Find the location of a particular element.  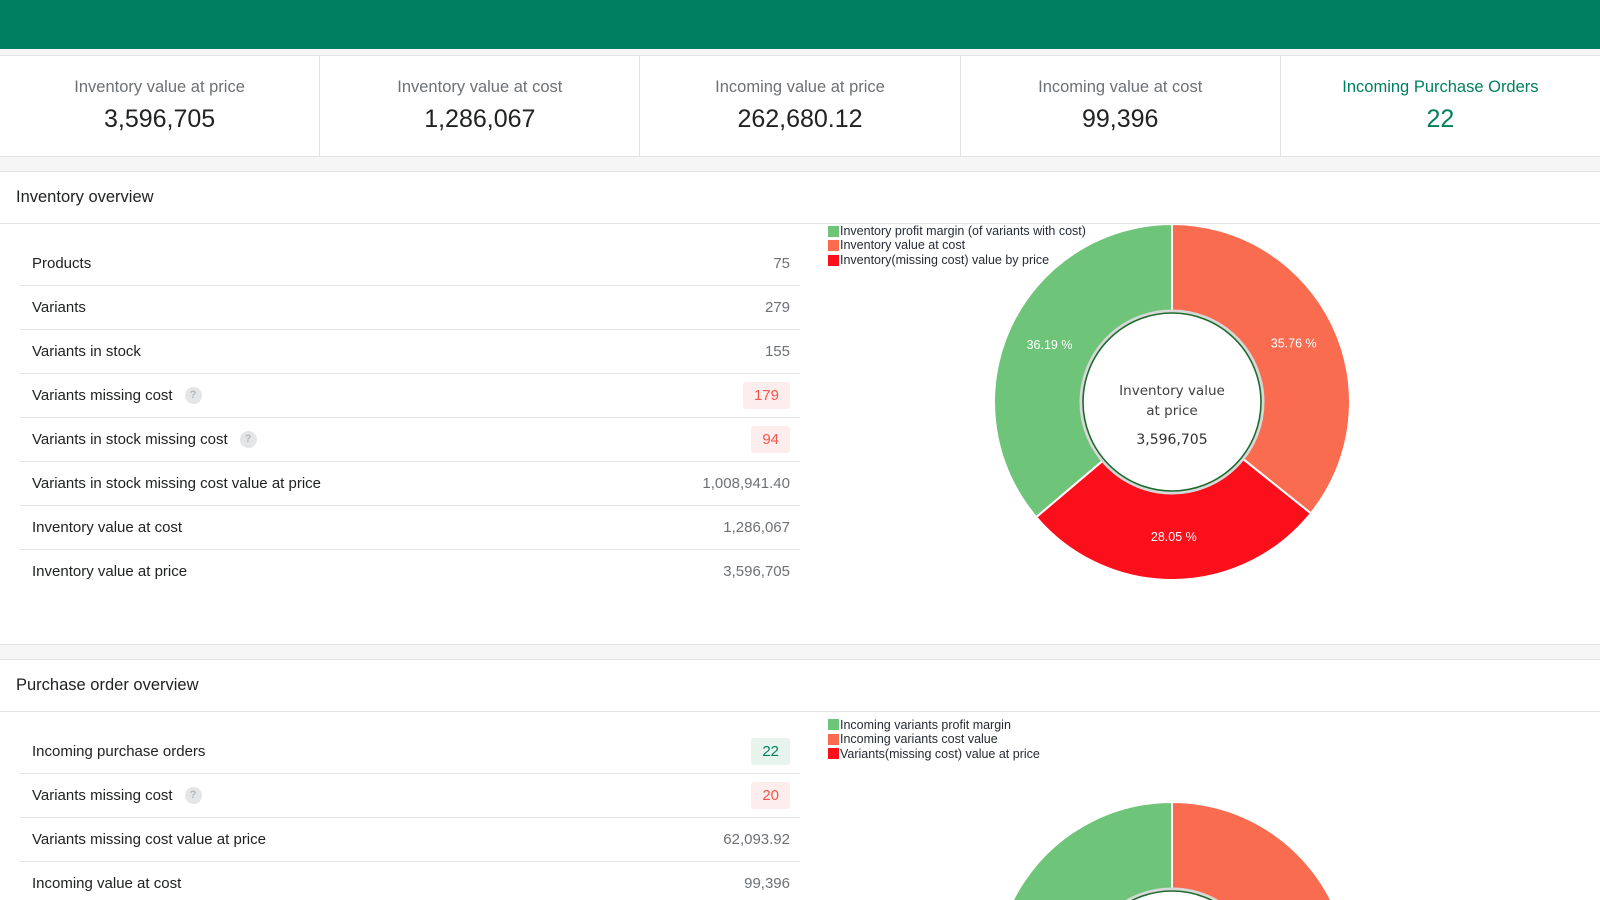

table-row: Variants 279 is located at coordinates (410, 308).